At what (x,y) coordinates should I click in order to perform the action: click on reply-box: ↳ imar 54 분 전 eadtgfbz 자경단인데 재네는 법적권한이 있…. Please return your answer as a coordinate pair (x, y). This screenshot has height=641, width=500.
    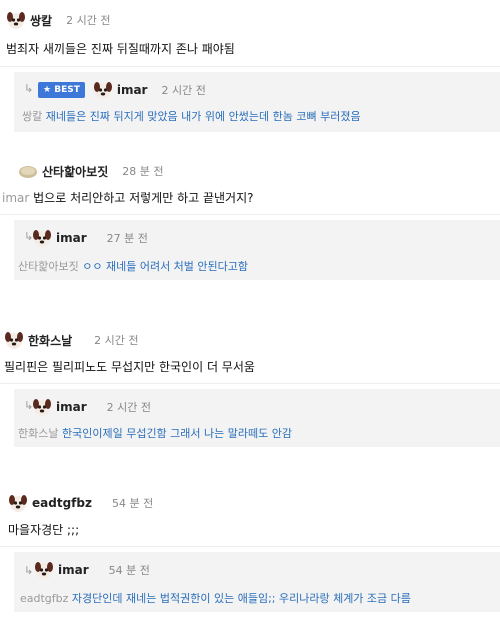
    Looking at the image, I should click on (257, 582).